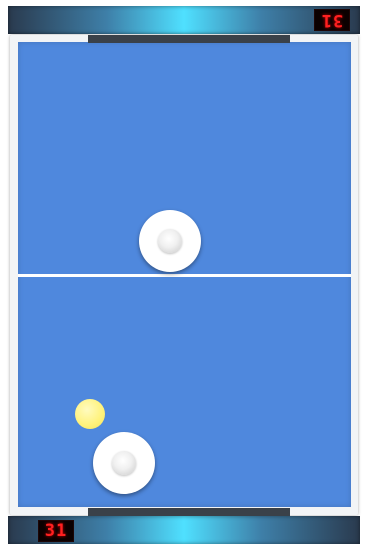  Describe the element at coordinates (56, 531) in the screenshot. I see `player-score-display: 31` at that location.